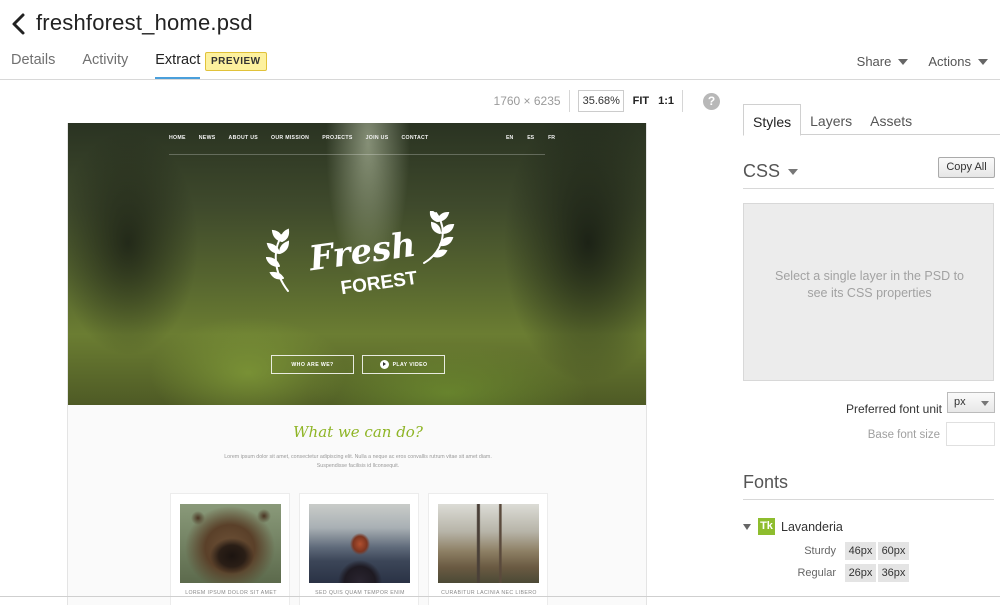 Image resolution: width=1000 pixels, height=605 pixels. What do you see at coordinates (772, 120) in the screenshot?
I see `tab-styles: Styles` at bounding box center [772, 120].